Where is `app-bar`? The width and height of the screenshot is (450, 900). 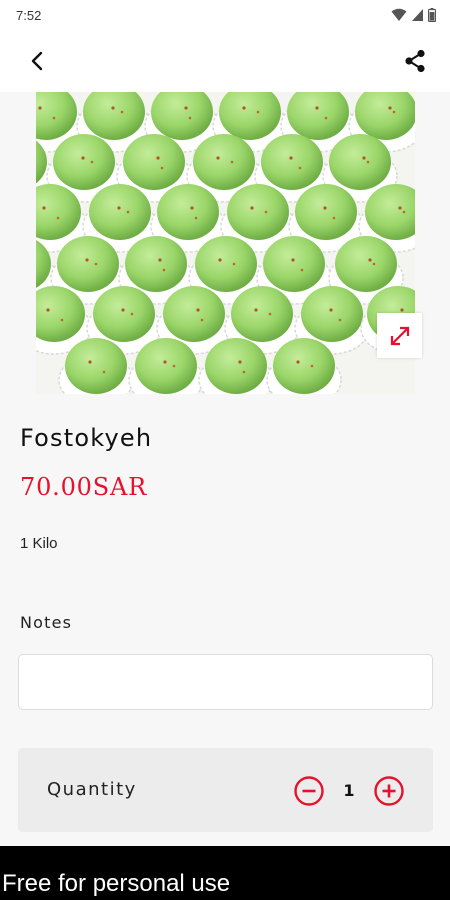 app-bar is located at coordinates (225, 61).